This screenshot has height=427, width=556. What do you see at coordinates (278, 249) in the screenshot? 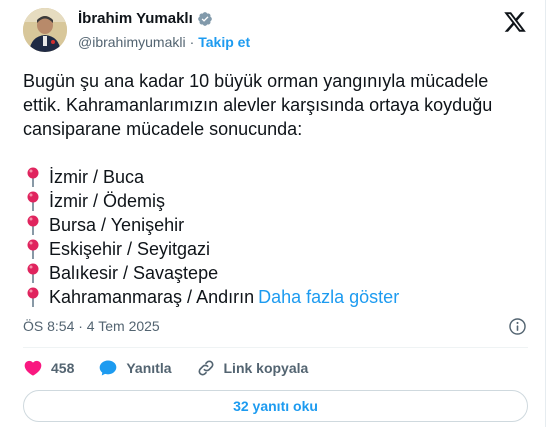
I see `list-item: Eskişehir / Seyitgazi` at bounding box center [278, 249].